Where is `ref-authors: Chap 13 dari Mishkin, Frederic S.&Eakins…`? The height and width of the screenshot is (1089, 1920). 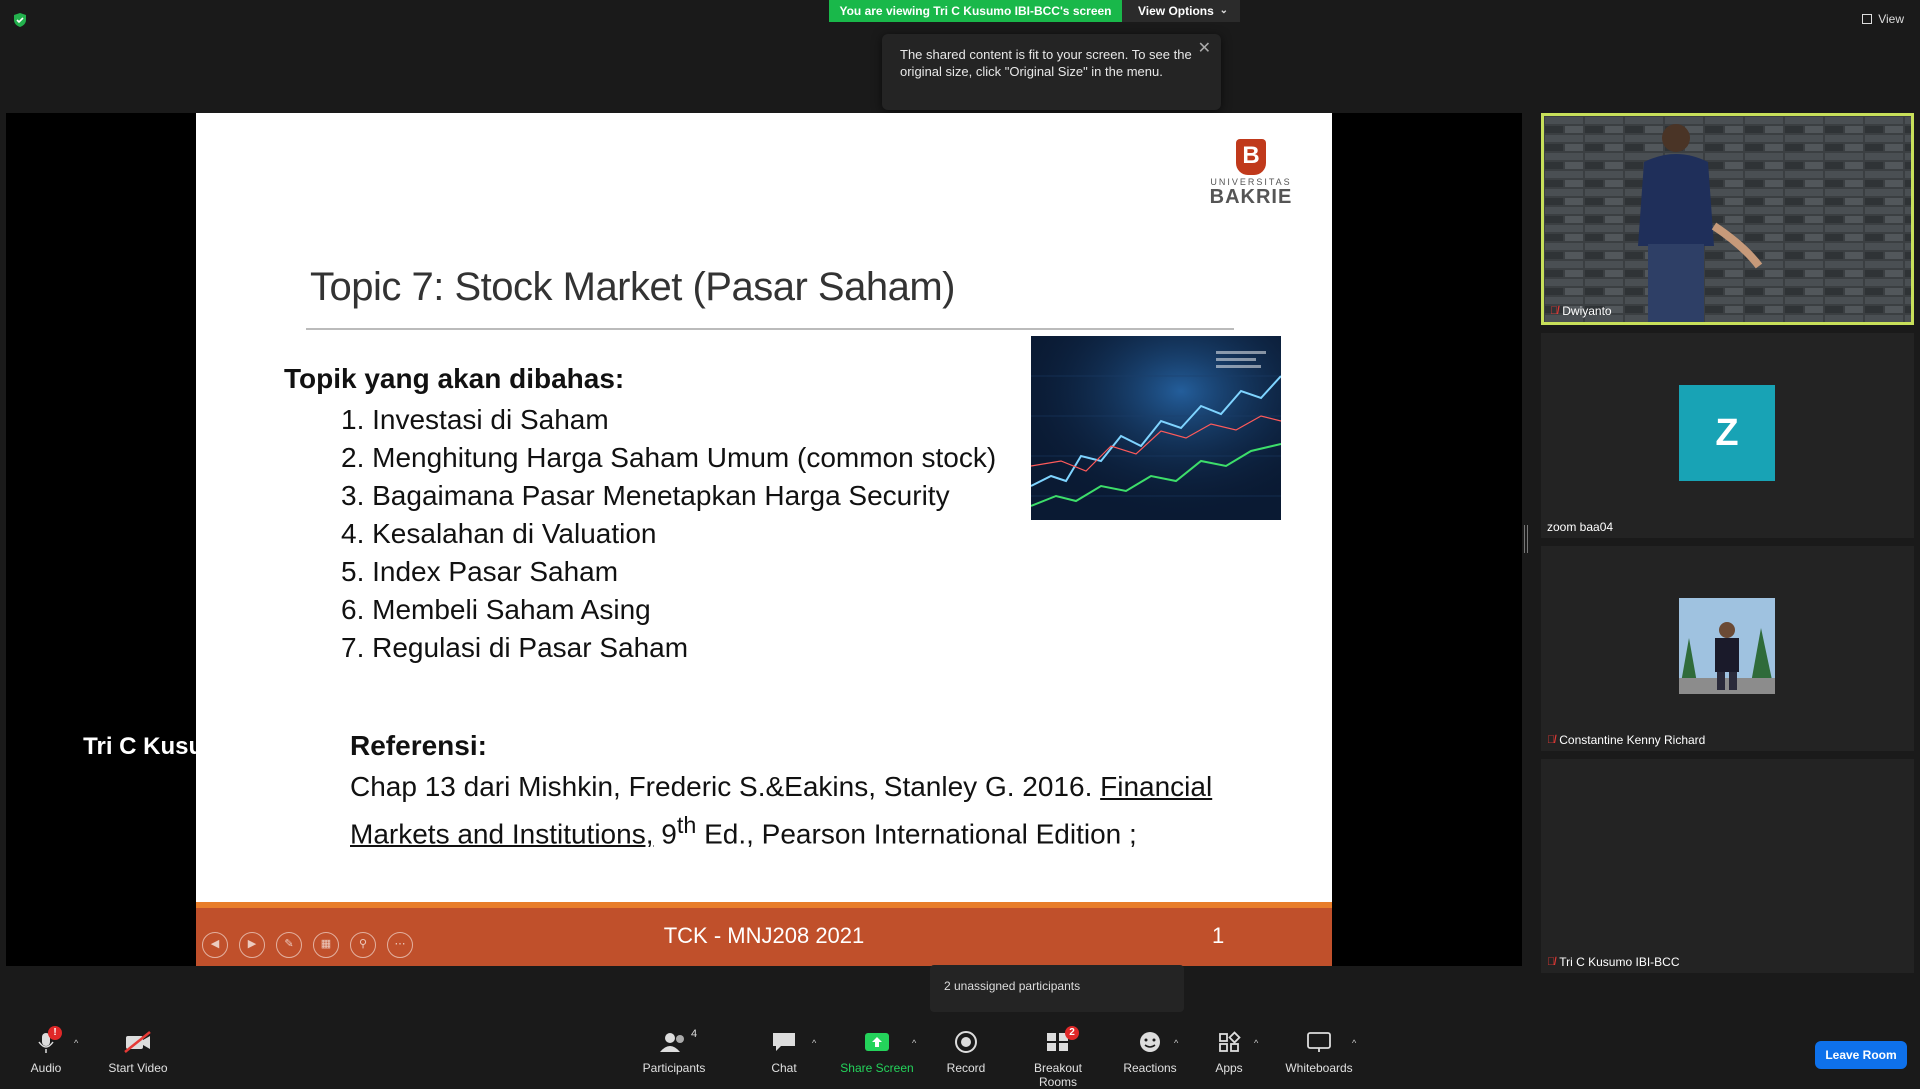 ref-authors: Chap 13 dari Mishkin, Frederic S.&Eakins… is located at coordinates (725, 786).